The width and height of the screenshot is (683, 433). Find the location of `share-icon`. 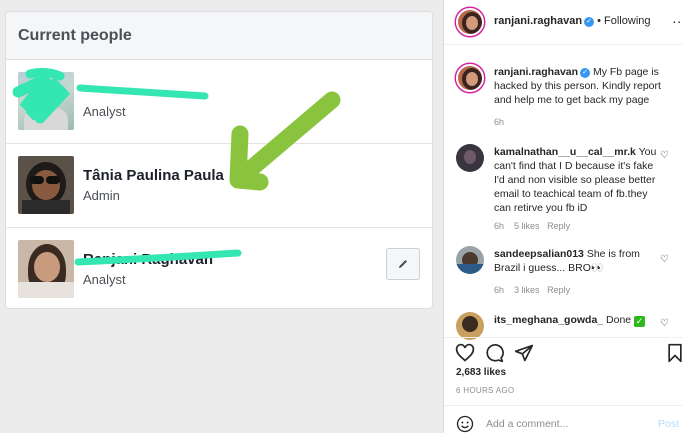

share-icon is located at coordinates (524, 353).